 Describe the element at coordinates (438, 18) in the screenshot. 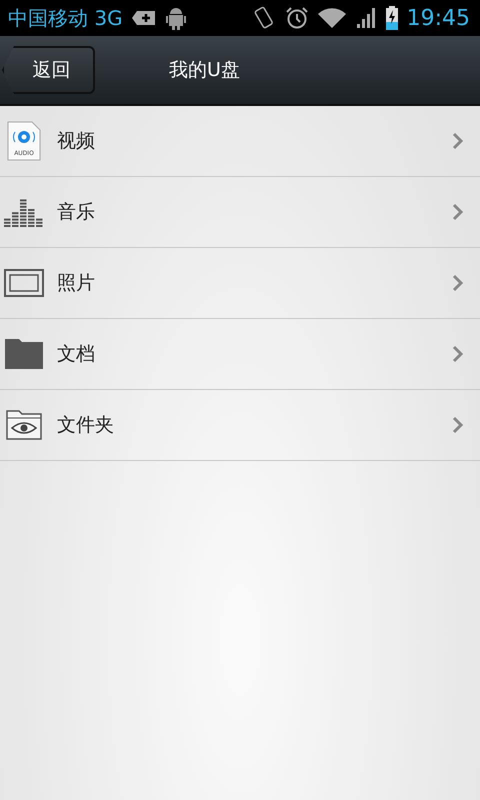

I see `clock-time: 19:45` at that location.